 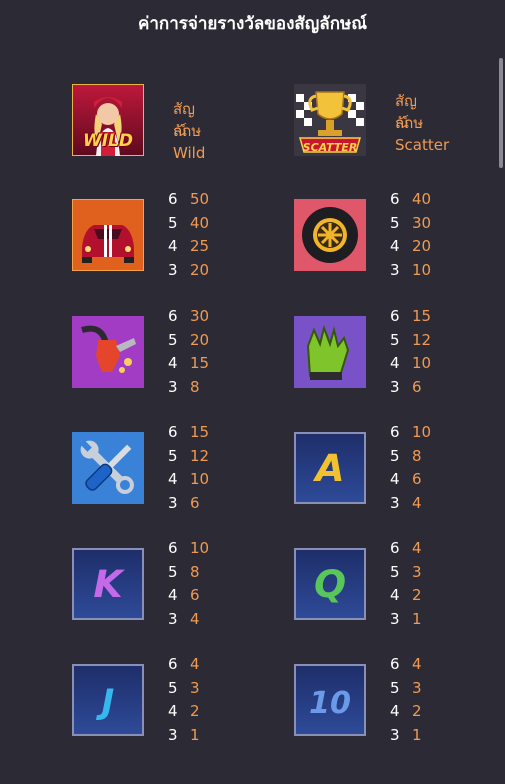 What do you see at coordinates (330, 584) in the screenshot?
I see `svg-text: Q` at bounding box center [330, 584].